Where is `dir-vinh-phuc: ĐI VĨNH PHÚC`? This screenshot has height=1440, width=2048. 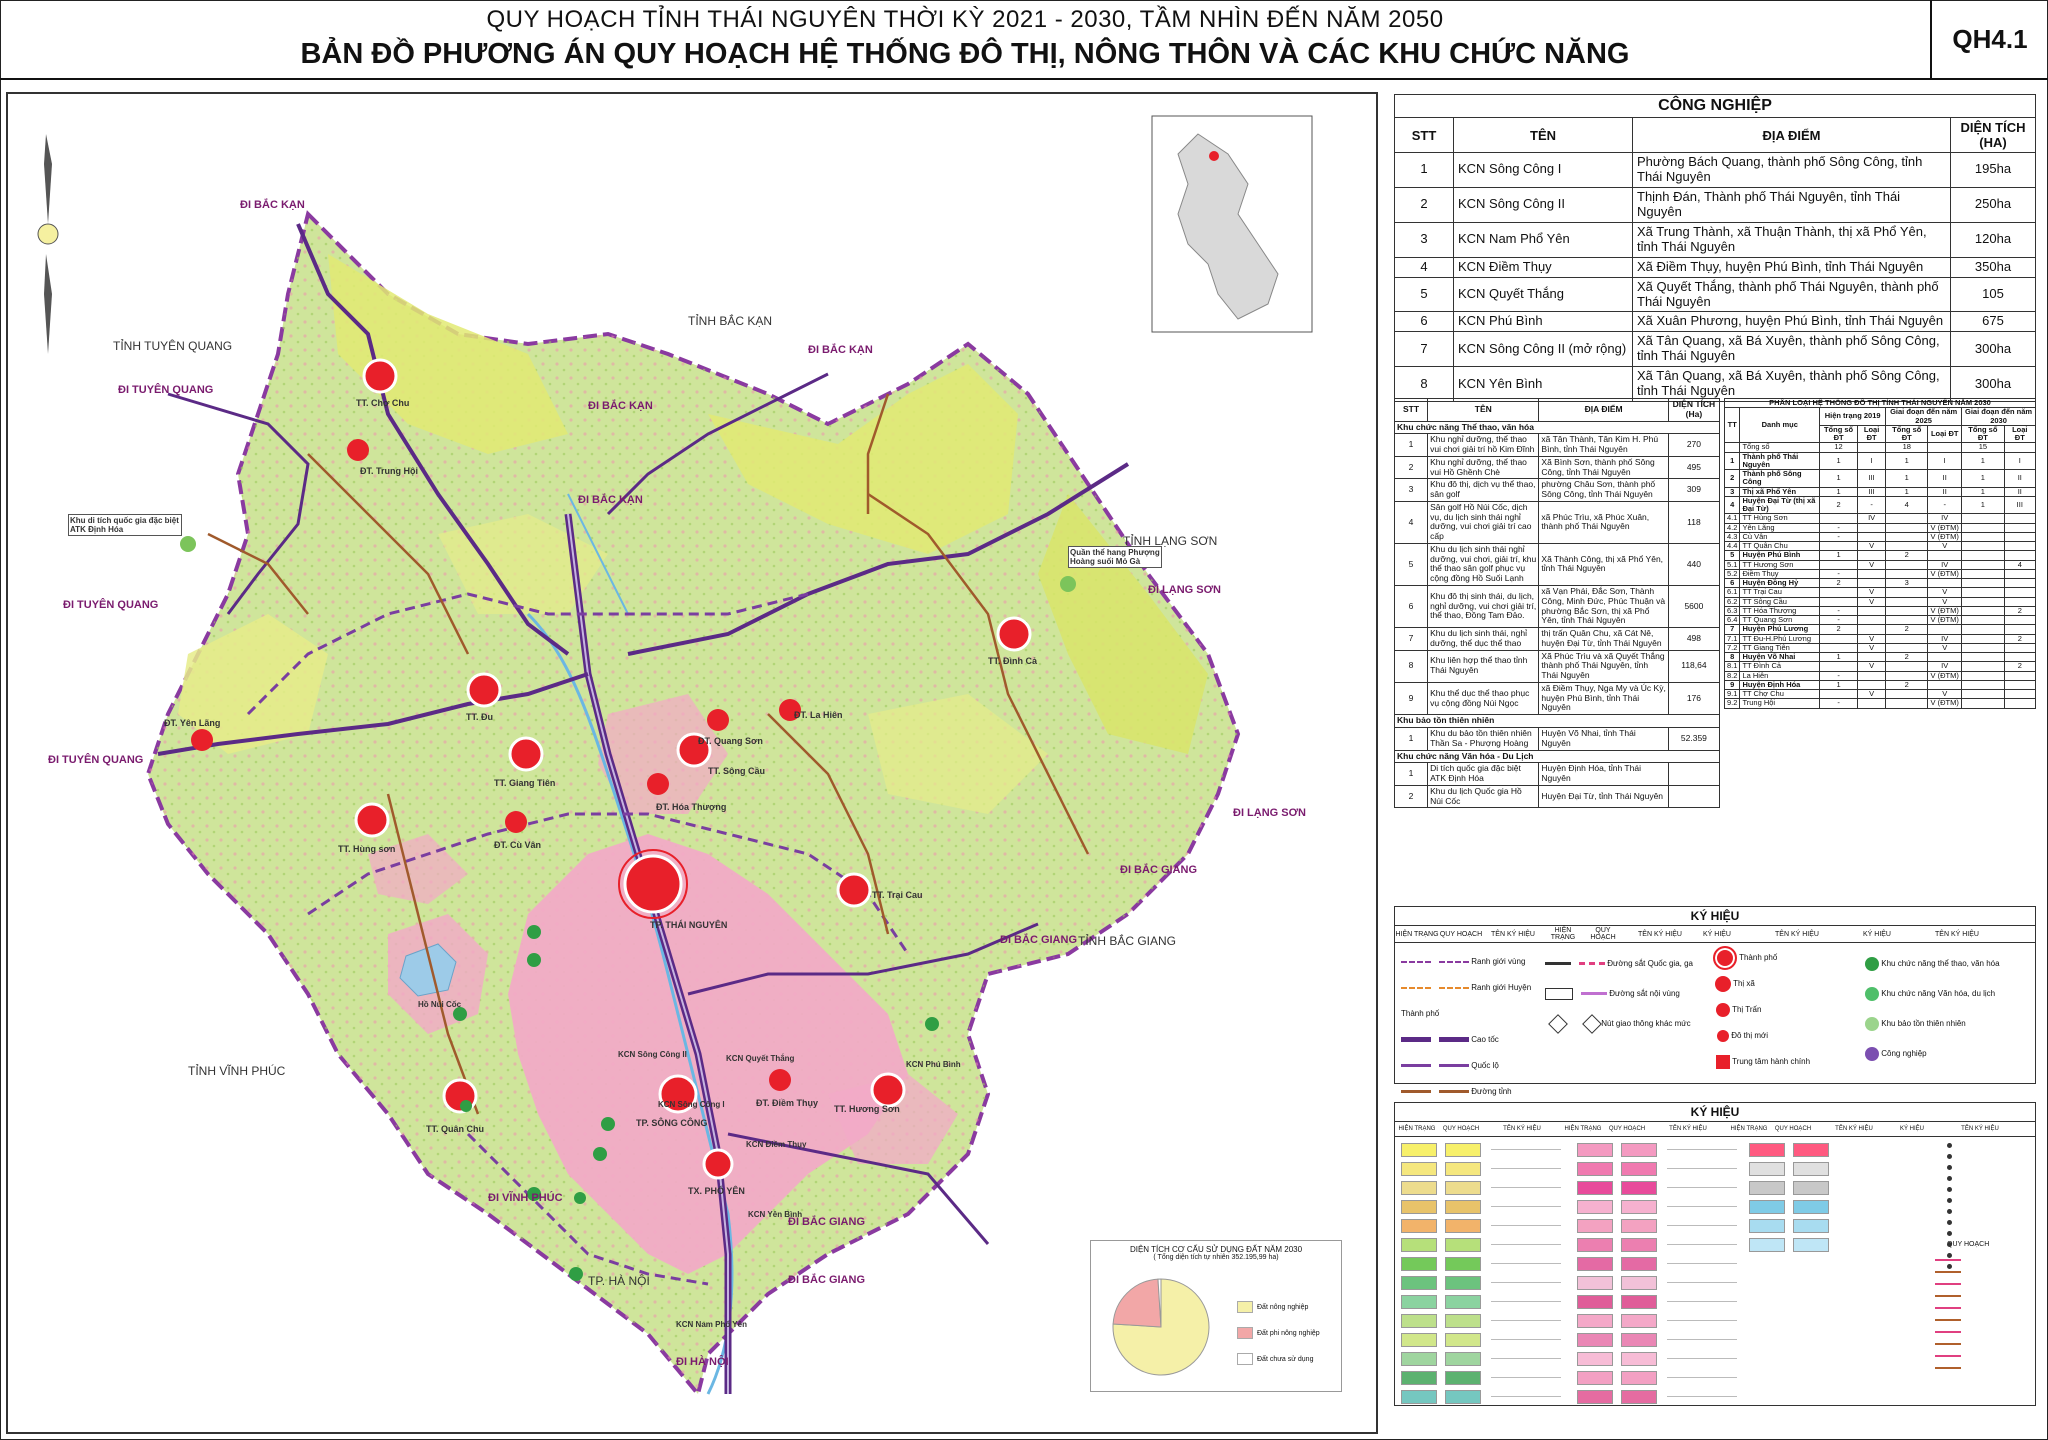 dir-vinh-phuc: ĐI VĨNH PHÚC is located at coordinates (525, 1198).